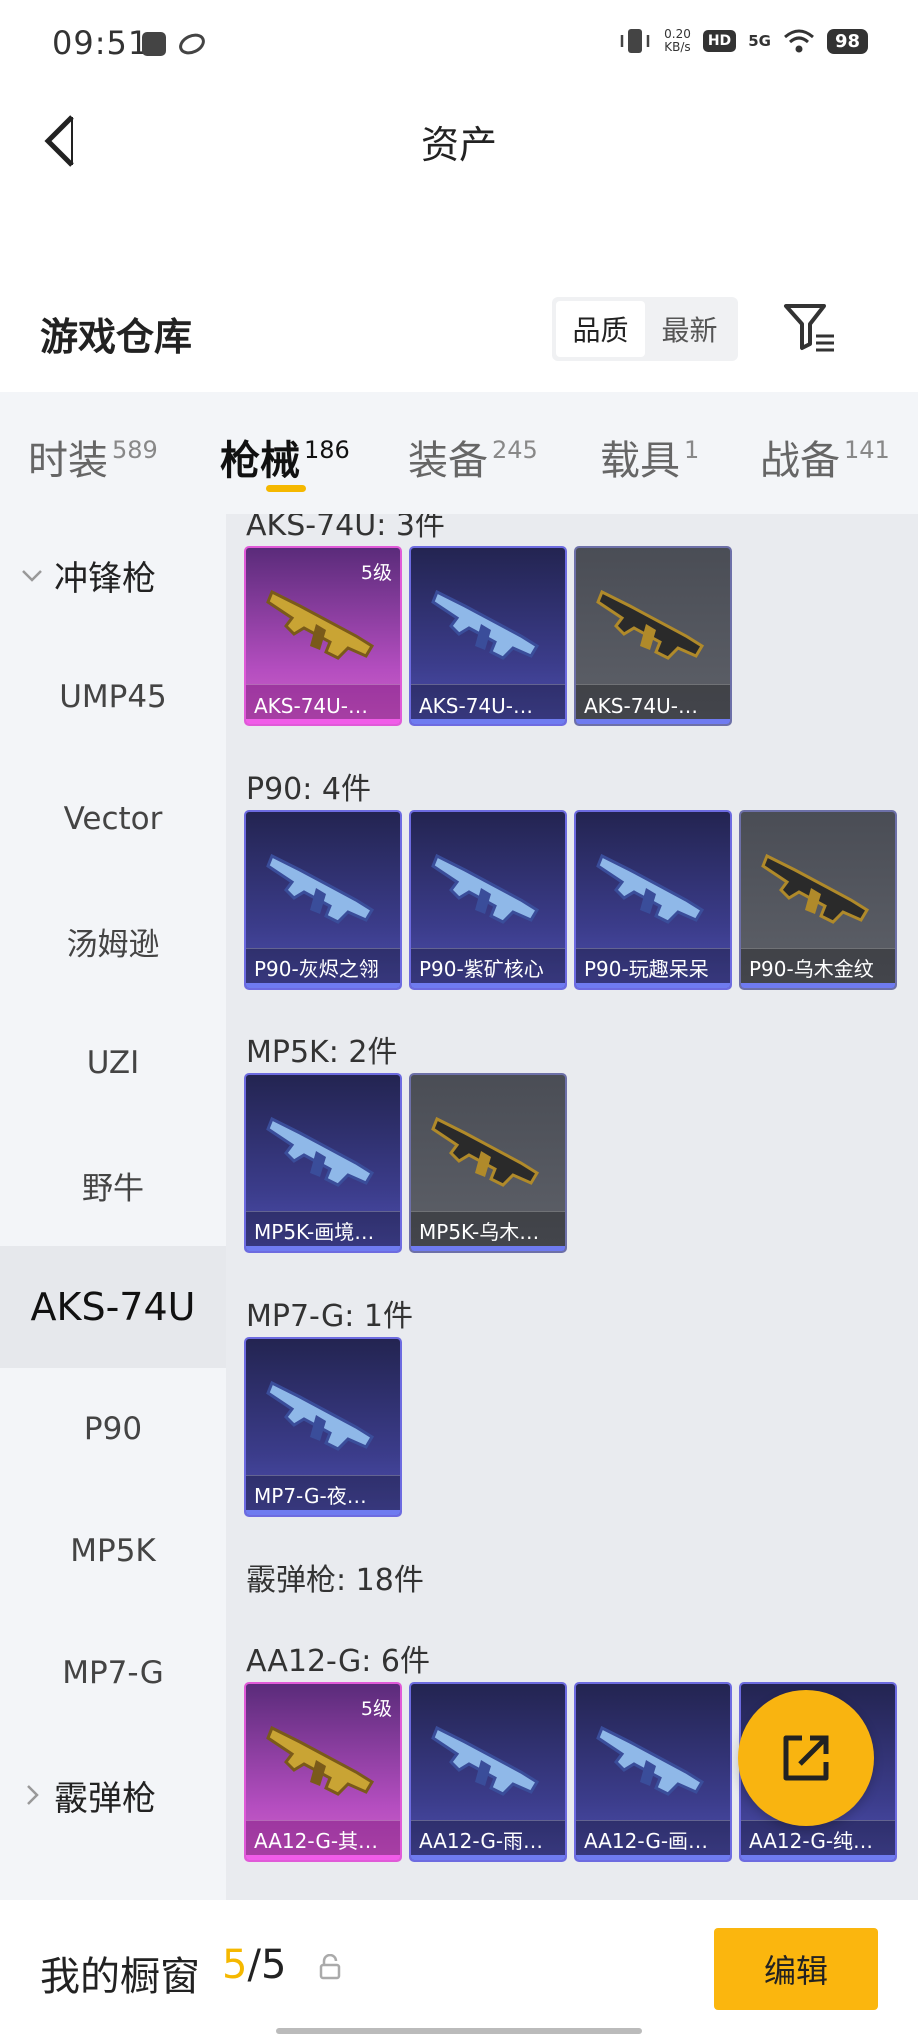 Image resolution: width=918 pixels, height=2040 pixels. What do you see at coordinates (113, 1551) in the screenshot?
I see `sidebar-item-mp5k: MP5K` at bounding box center [113, 1551].